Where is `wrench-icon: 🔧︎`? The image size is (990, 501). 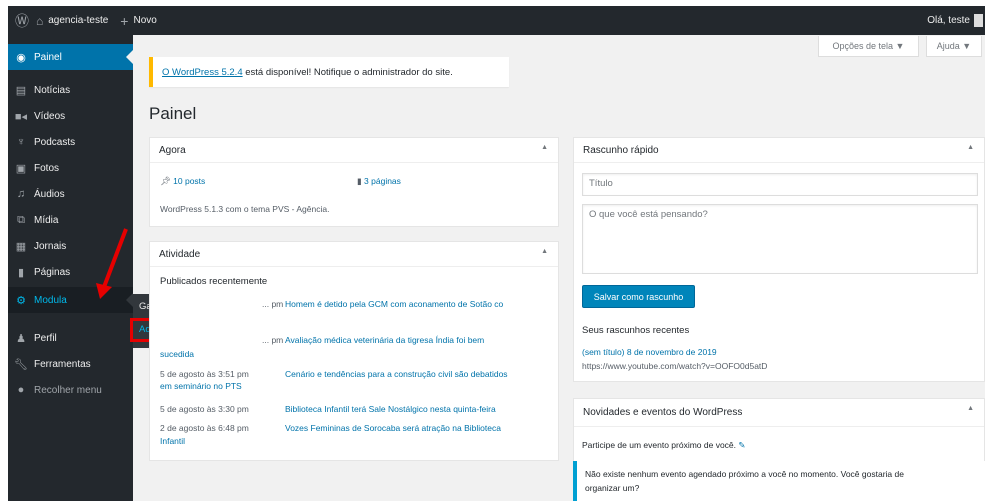 wrench-icon: 🔧︎ is located at coordinates (21, 364).